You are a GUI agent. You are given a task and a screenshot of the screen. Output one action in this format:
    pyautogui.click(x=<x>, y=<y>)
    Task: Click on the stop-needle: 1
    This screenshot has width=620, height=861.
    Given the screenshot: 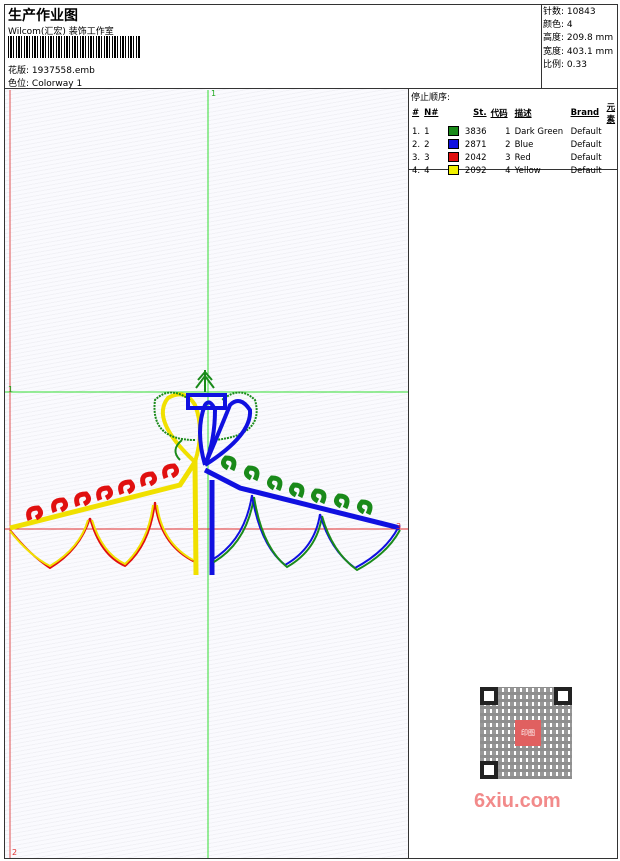 What is the action you would take?
    pyautogui.click(x=427, y=131)
    